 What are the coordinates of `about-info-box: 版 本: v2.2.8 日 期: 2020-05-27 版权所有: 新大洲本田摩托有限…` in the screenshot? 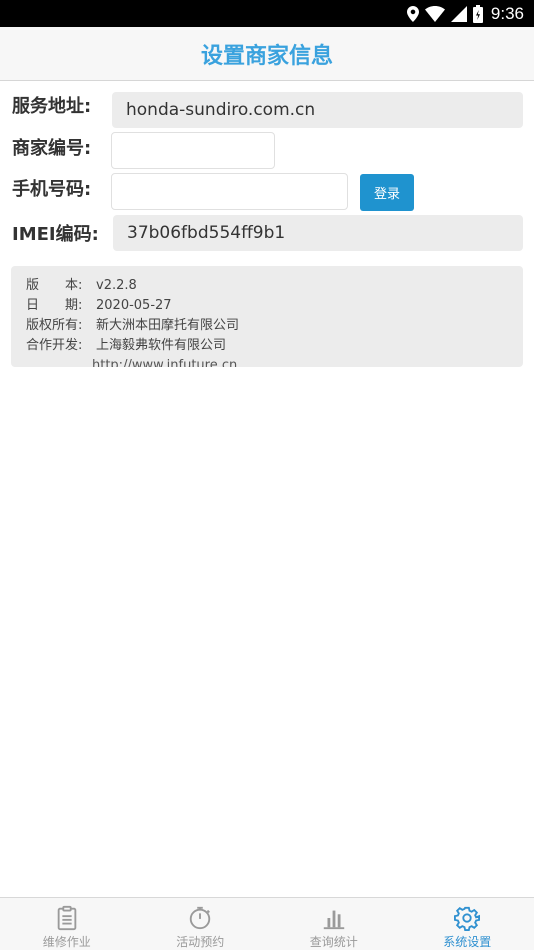 It's located at (267, 316).